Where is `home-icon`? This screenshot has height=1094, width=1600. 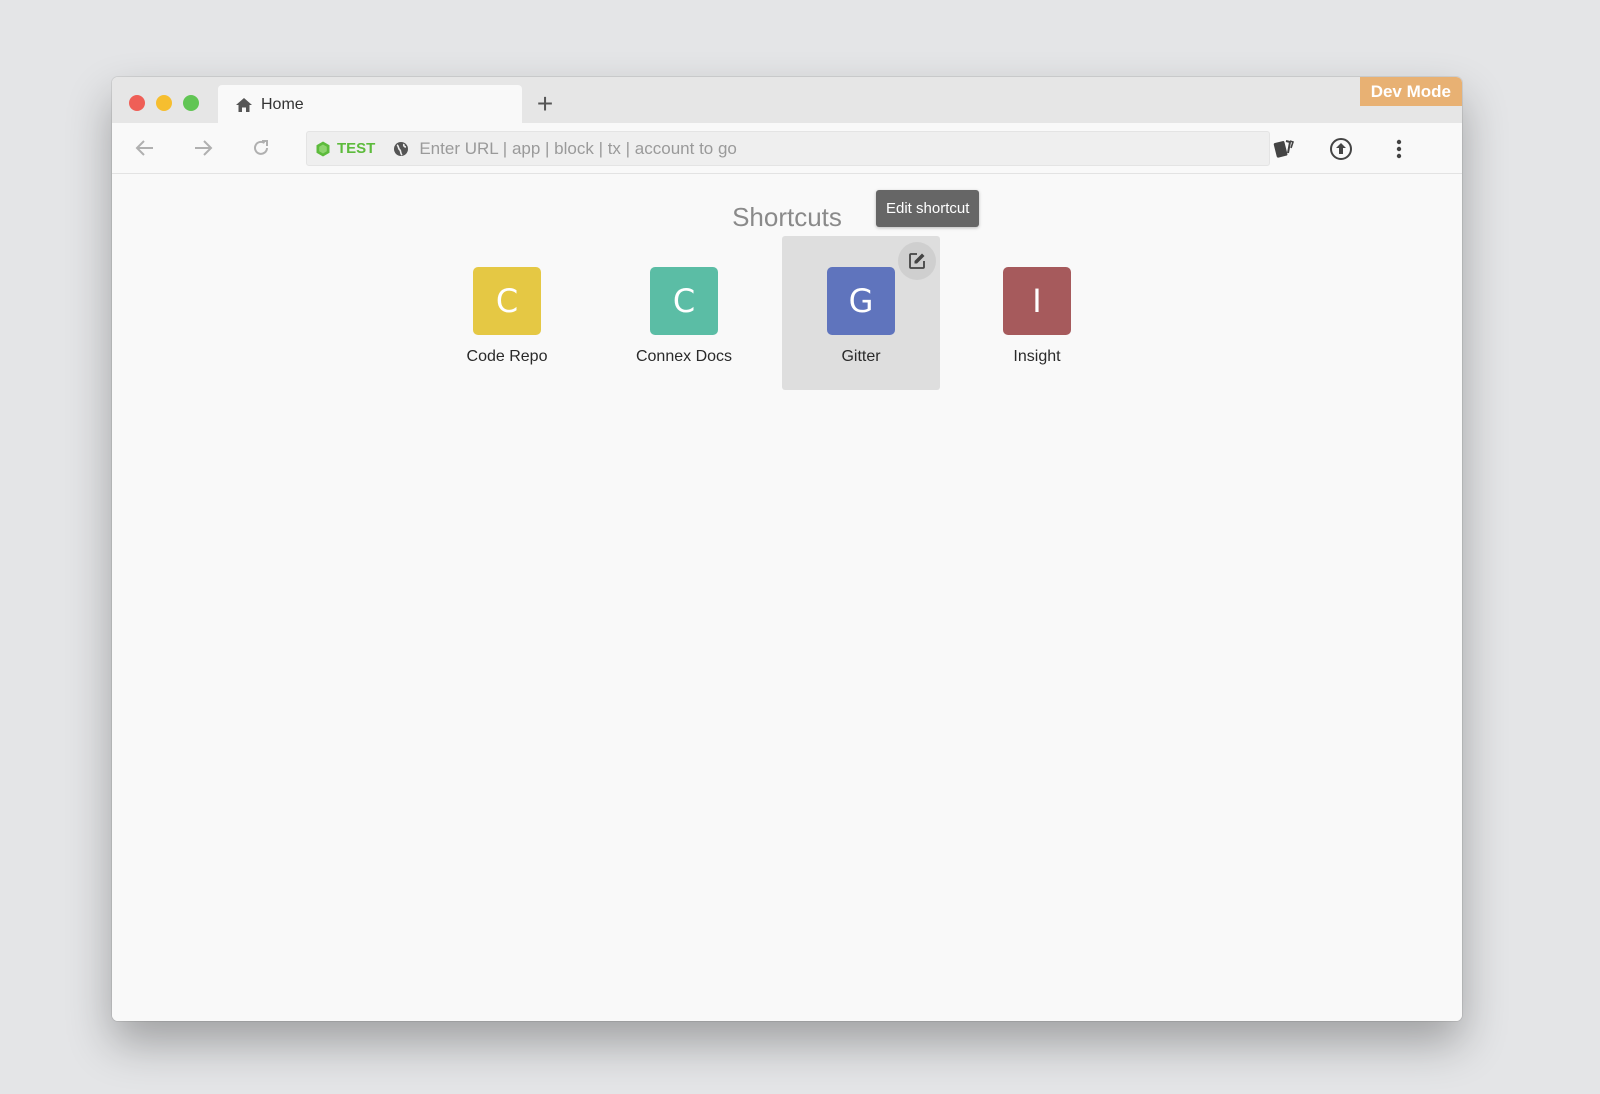
home-icon is located at coordinates (244, 105).